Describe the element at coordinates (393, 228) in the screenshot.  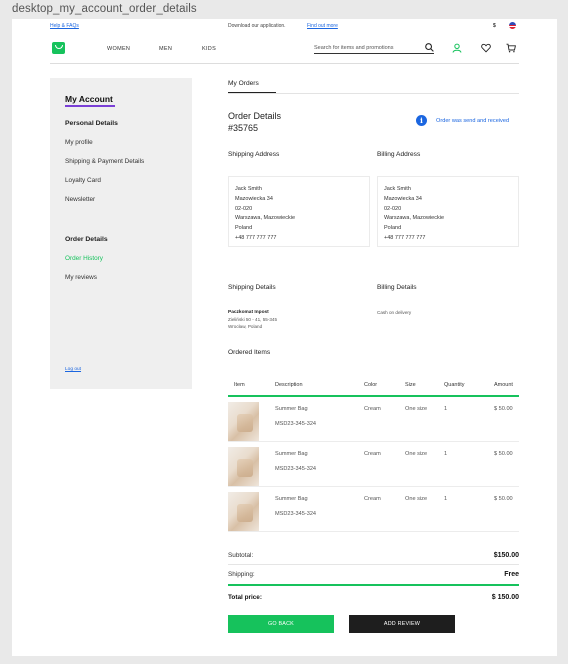
I see `billing-address-line: Poland` at that location.